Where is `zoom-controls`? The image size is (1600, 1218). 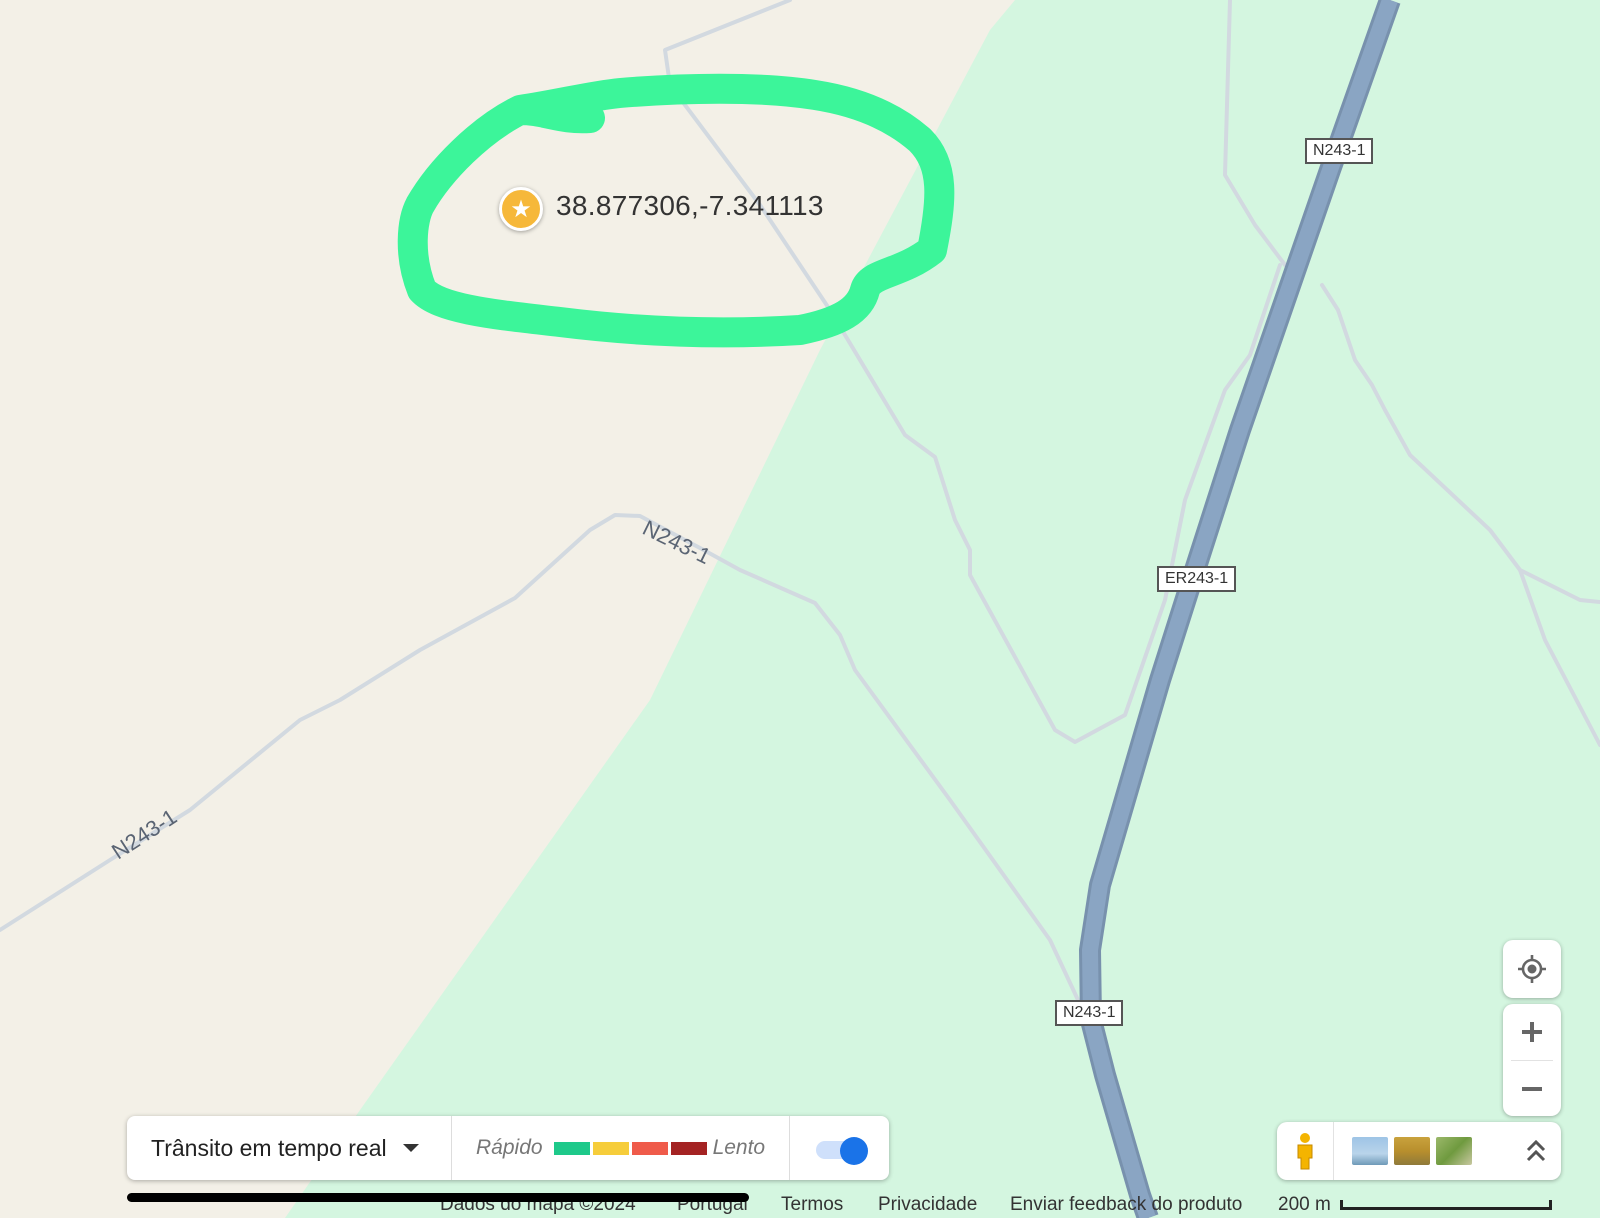
zoom-controls is located at coordinates (1532, 1060).